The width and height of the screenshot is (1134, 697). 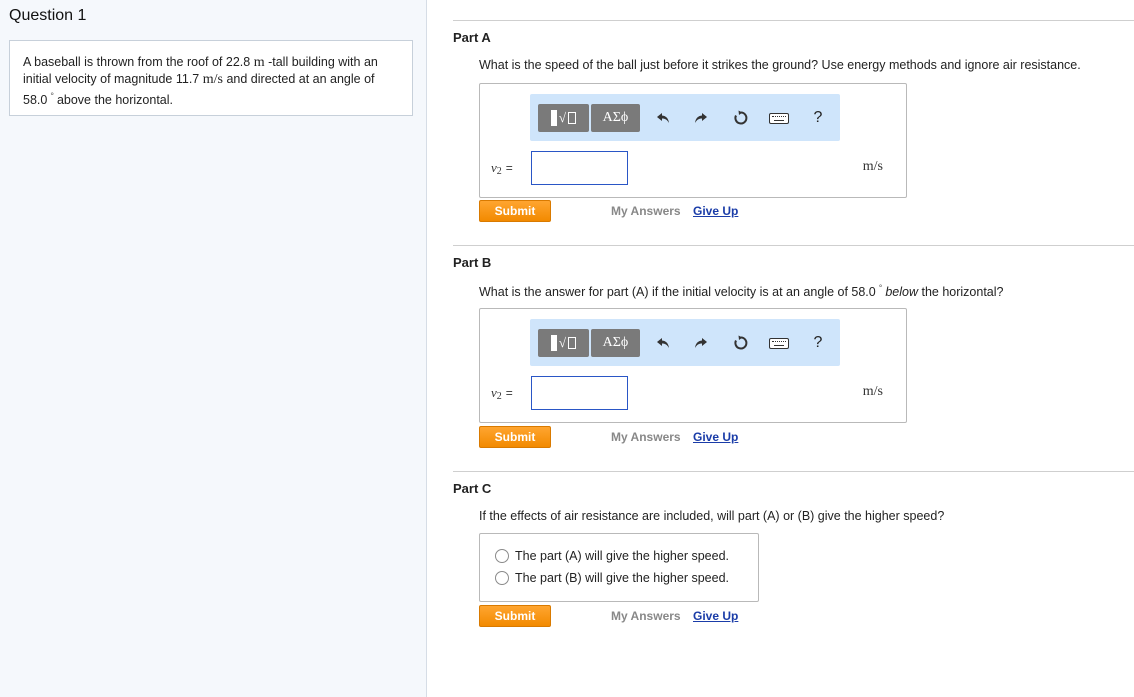 I want to click on part-b-answer-box: √ ΑΣϕ ? v2 = m/s, so click(x=693, y=365).